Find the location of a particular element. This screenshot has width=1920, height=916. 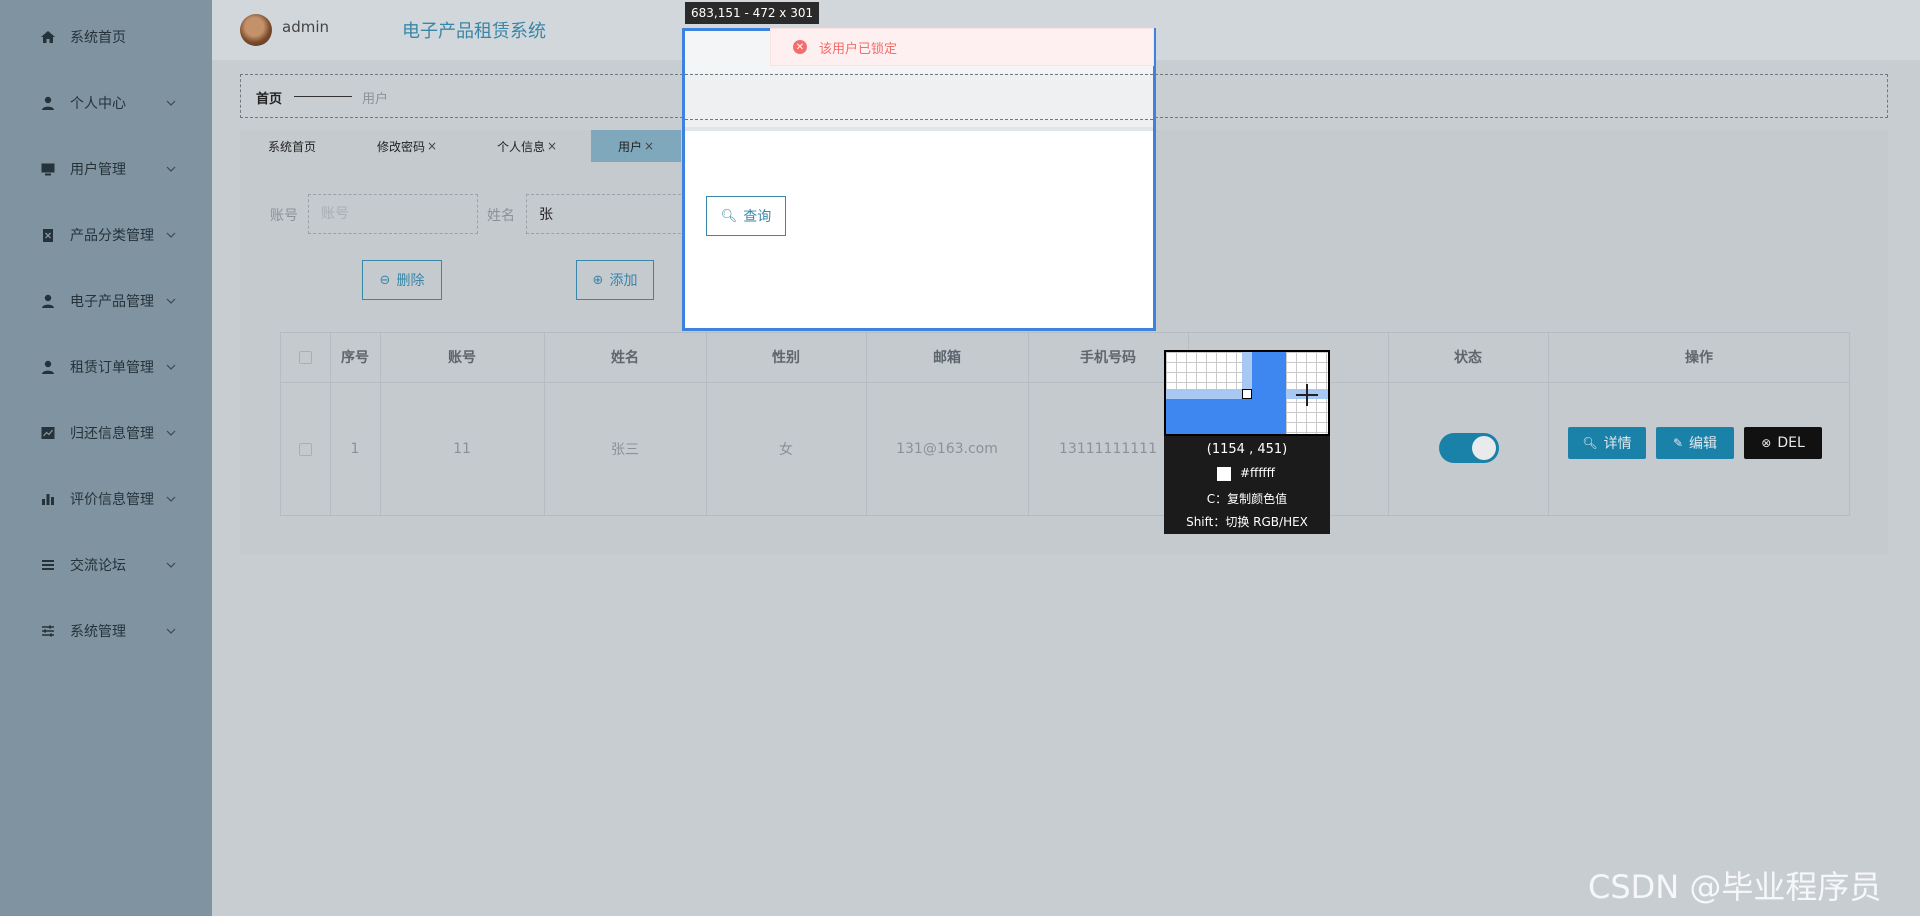

edit-button: ✎ 编辑 is located at coordinates (1695, 443).